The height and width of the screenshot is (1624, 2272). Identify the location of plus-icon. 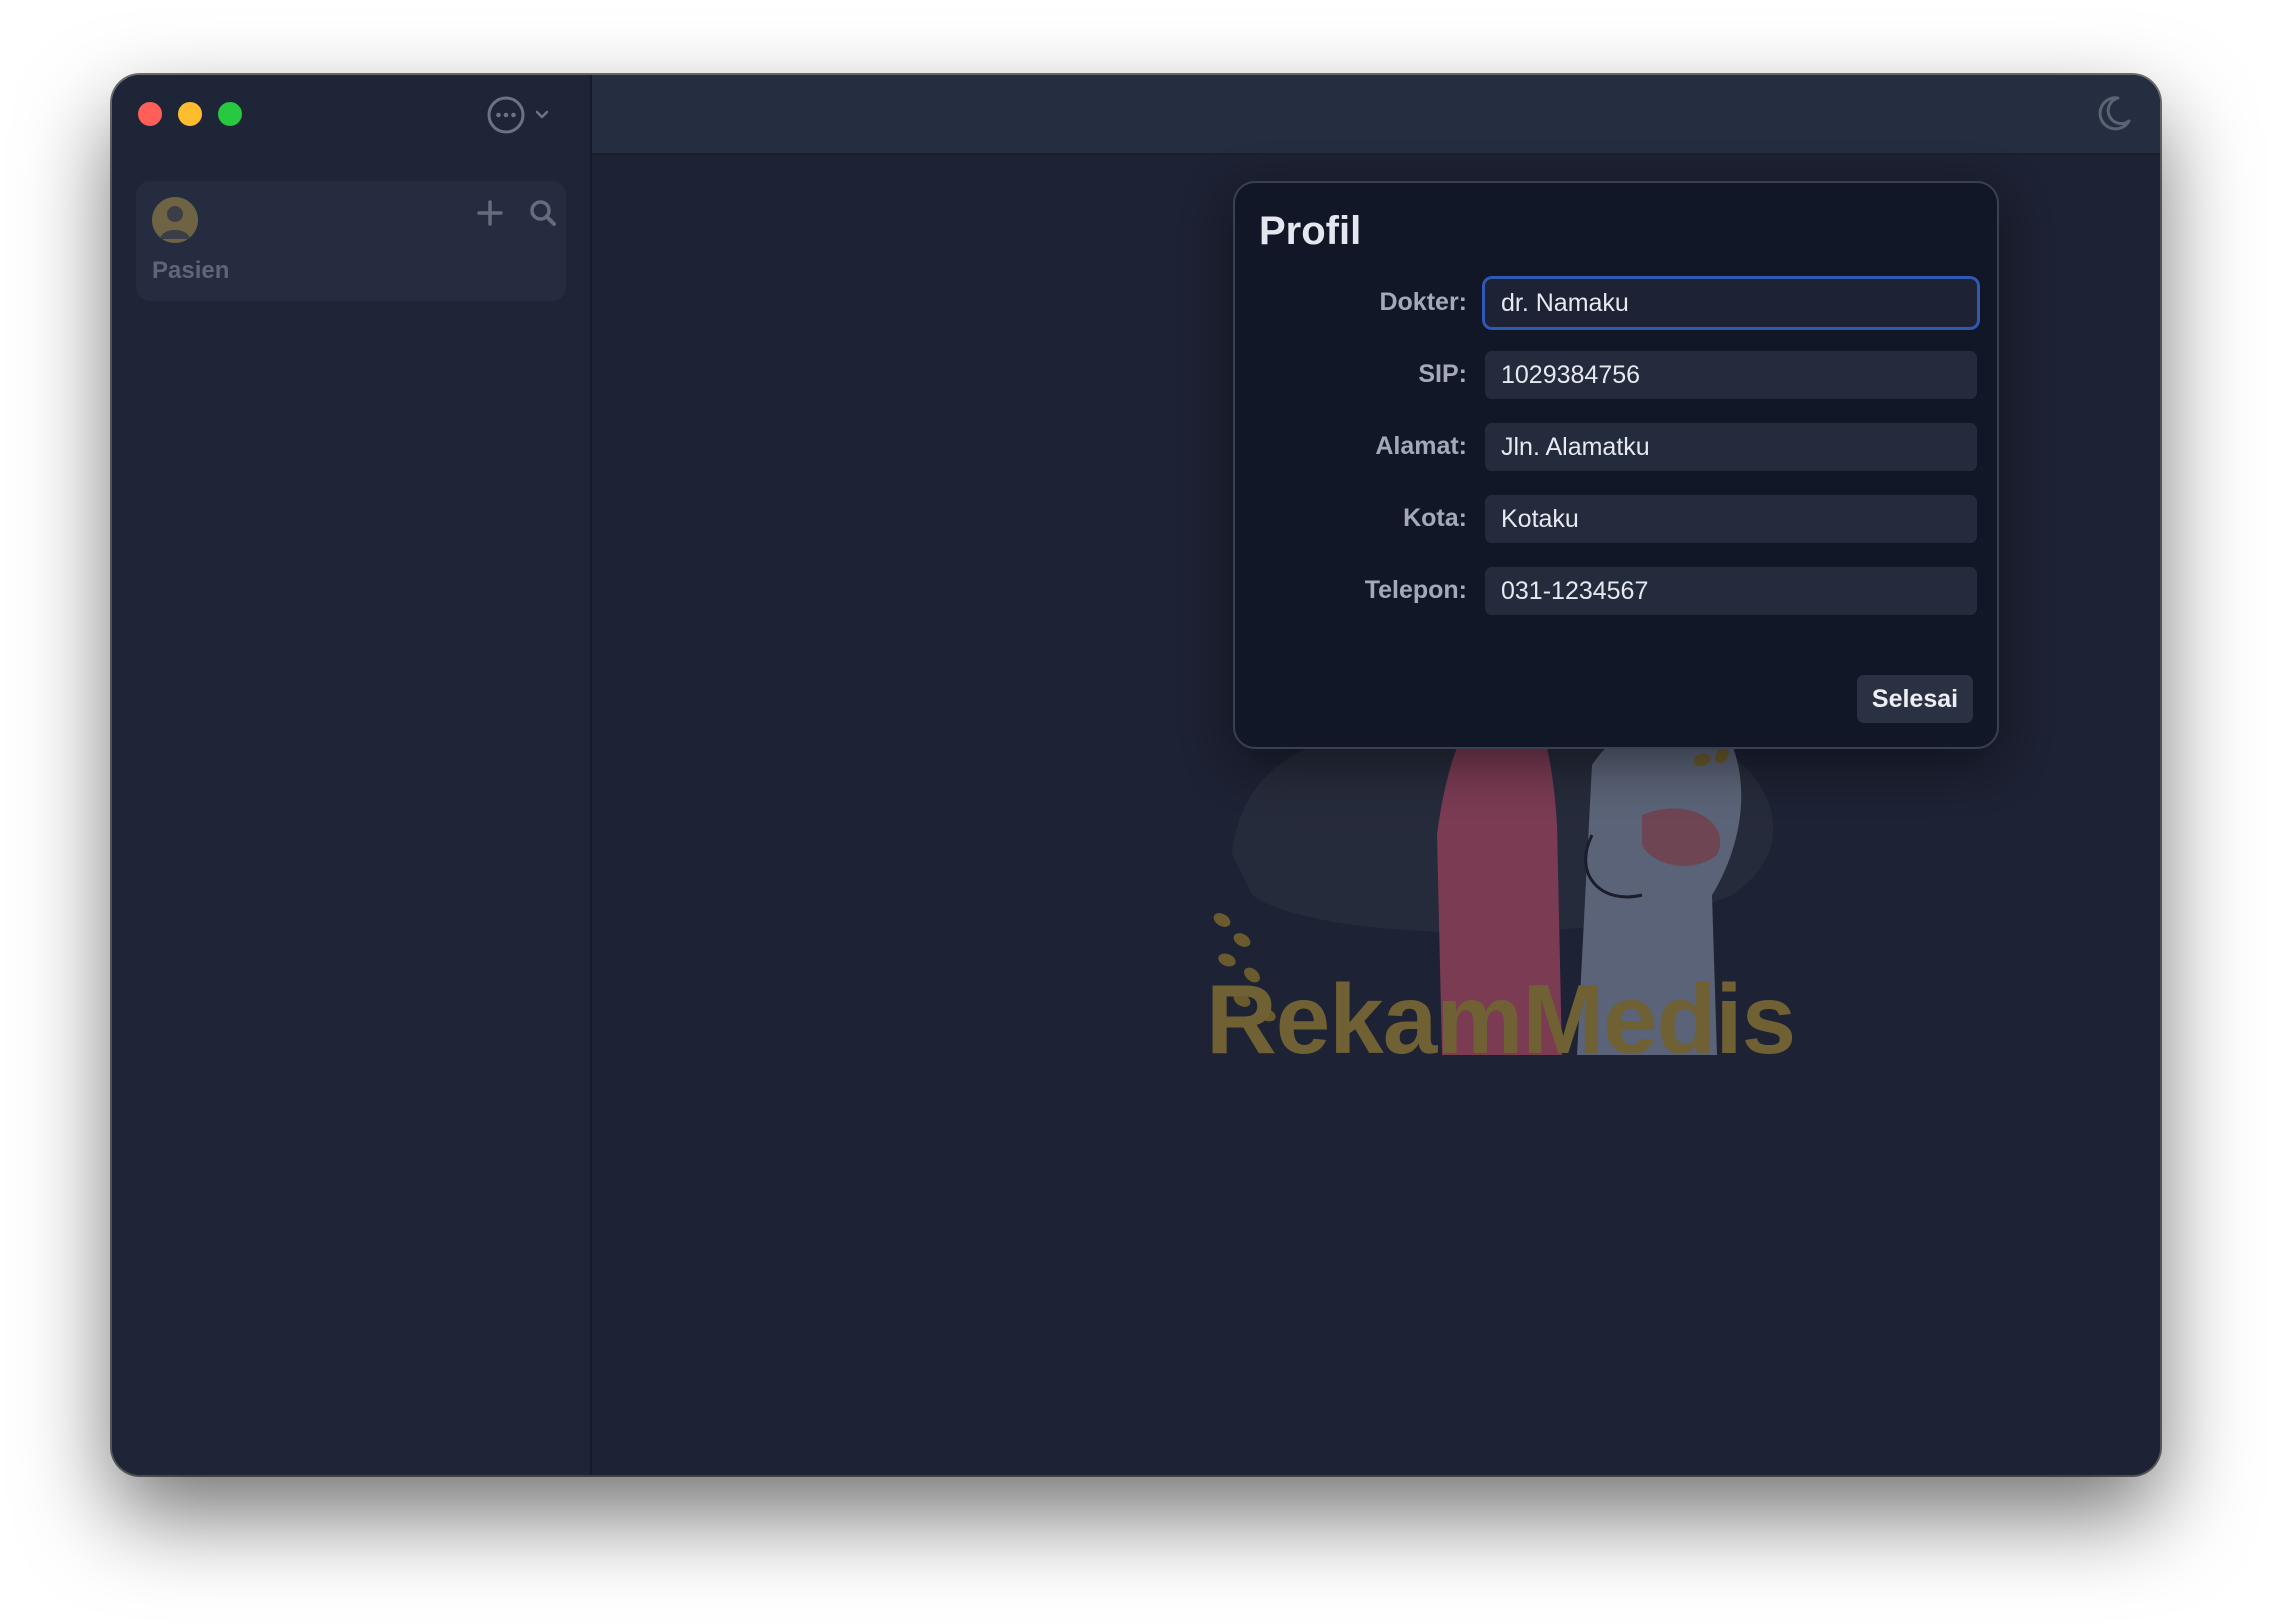
(490, 213).